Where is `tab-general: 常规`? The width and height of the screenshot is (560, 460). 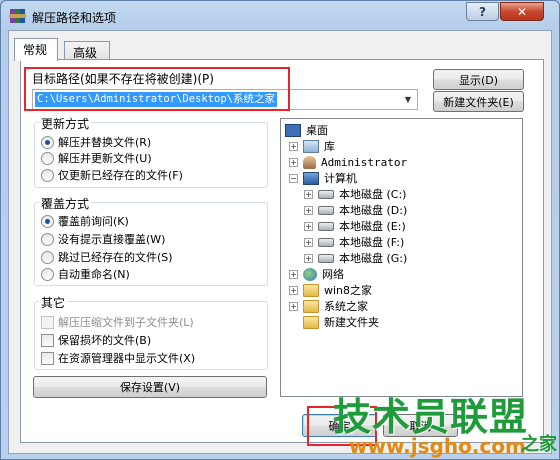
tab-general: 常规 is located at coordinates (36, 49).